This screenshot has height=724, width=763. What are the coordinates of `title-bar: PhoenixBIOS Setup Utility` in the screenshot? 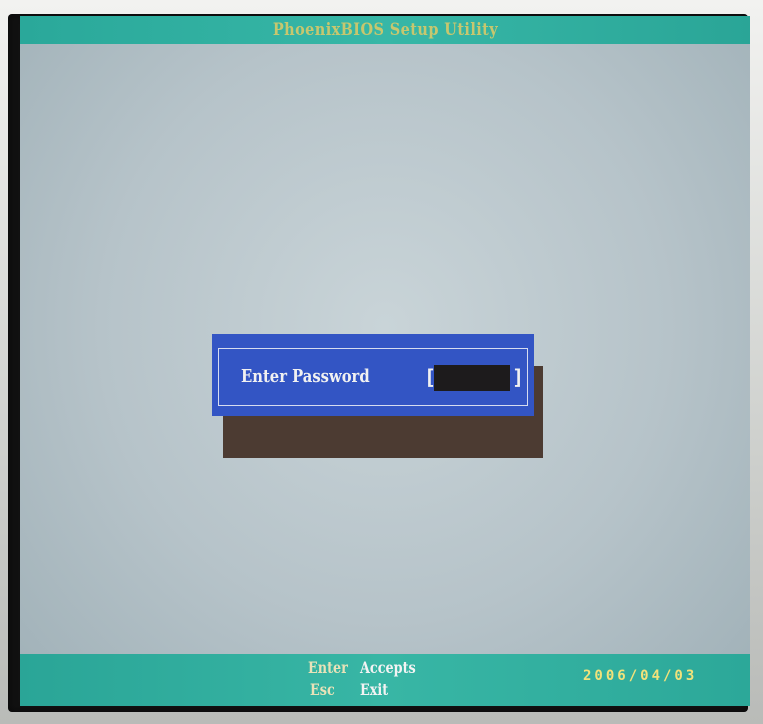 It's located at (385, 30).